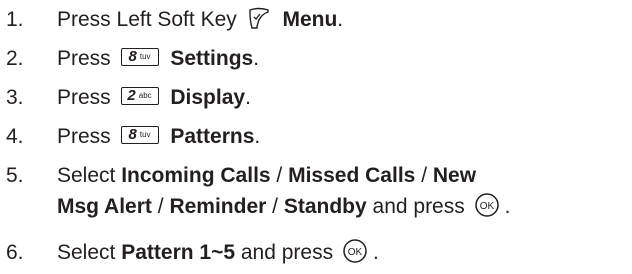  What do you see at coordinates (454, 175) in the screenshot?
I see `option-new-msg-alert-part1: New` at bounding box center [454, 175].